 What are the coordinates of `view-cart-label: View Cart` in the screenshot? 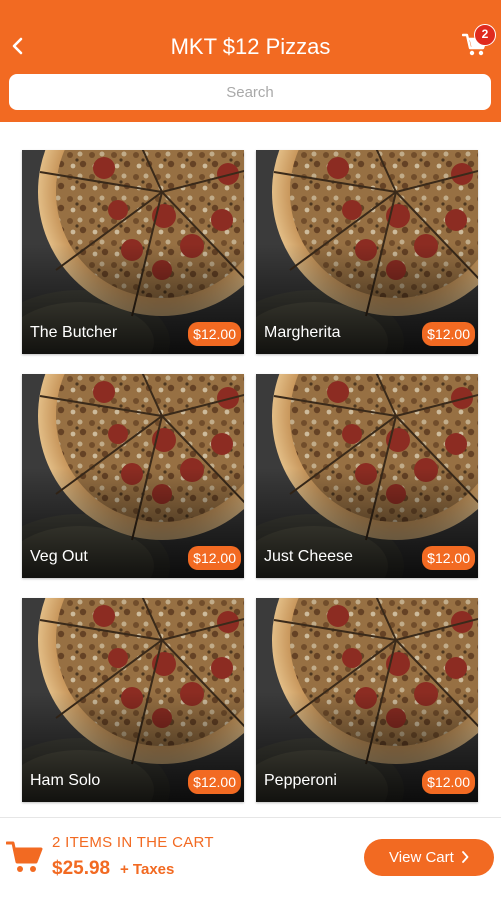 It's located at (421, 857).